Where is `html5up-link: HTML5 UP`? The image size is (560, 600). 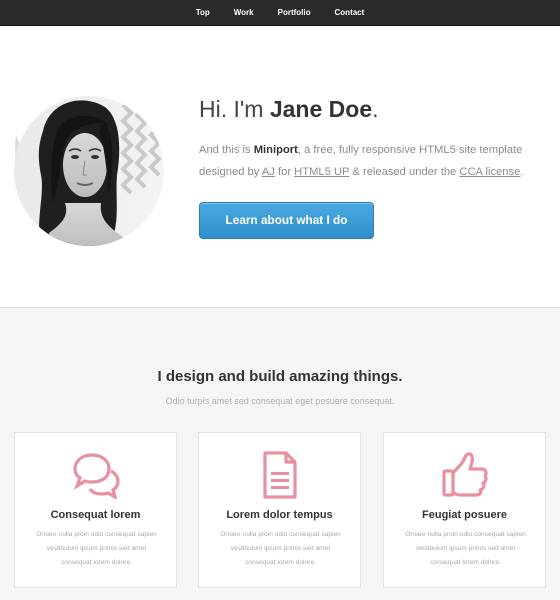 html5up-link: HTML5 UP is located at coordinates (321, 172).